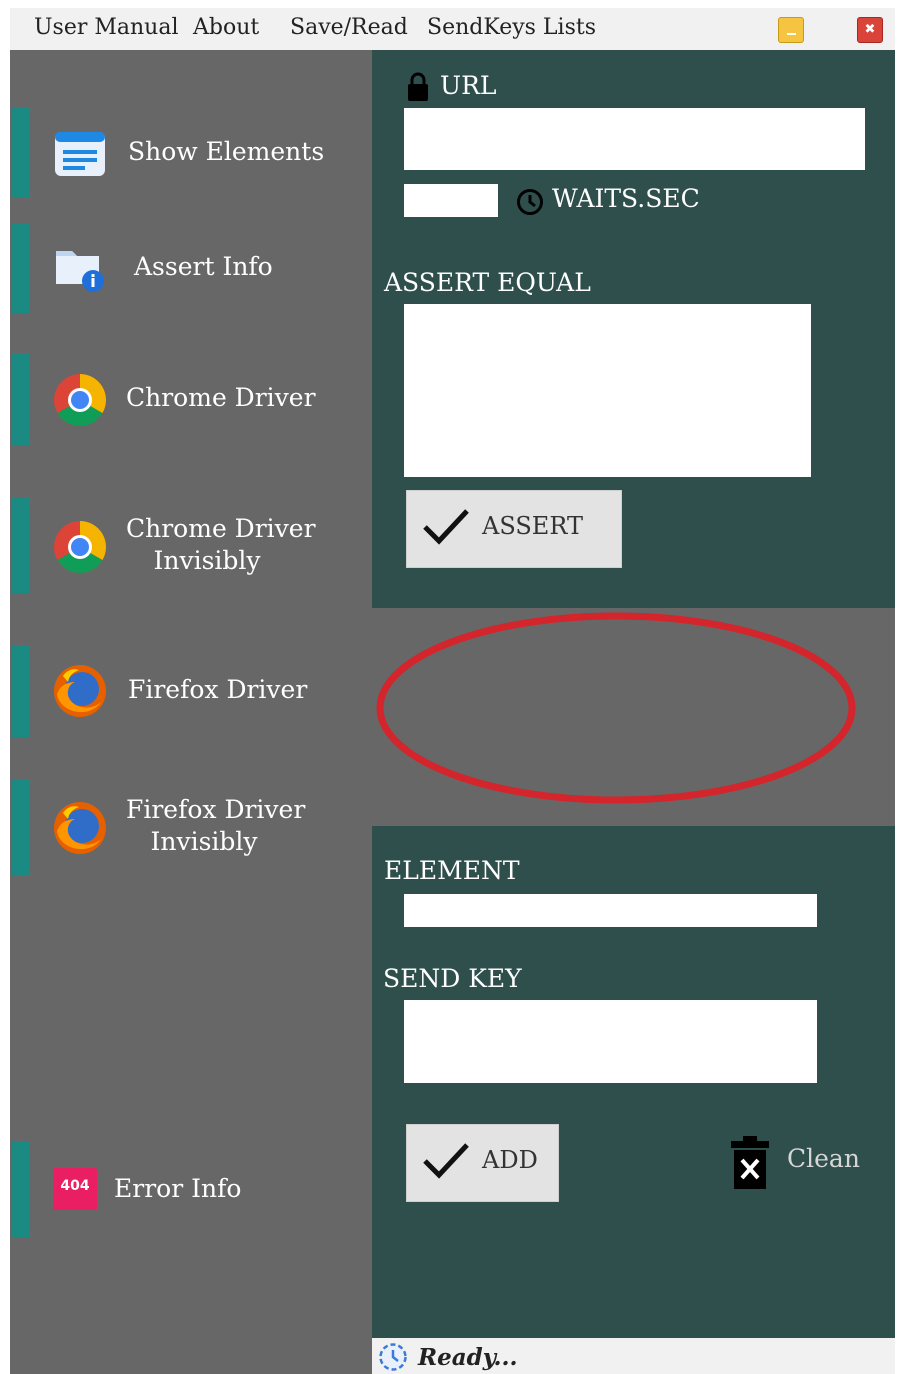 The image size is (900, 1374). I want to click on url-input, so click(634, 139).